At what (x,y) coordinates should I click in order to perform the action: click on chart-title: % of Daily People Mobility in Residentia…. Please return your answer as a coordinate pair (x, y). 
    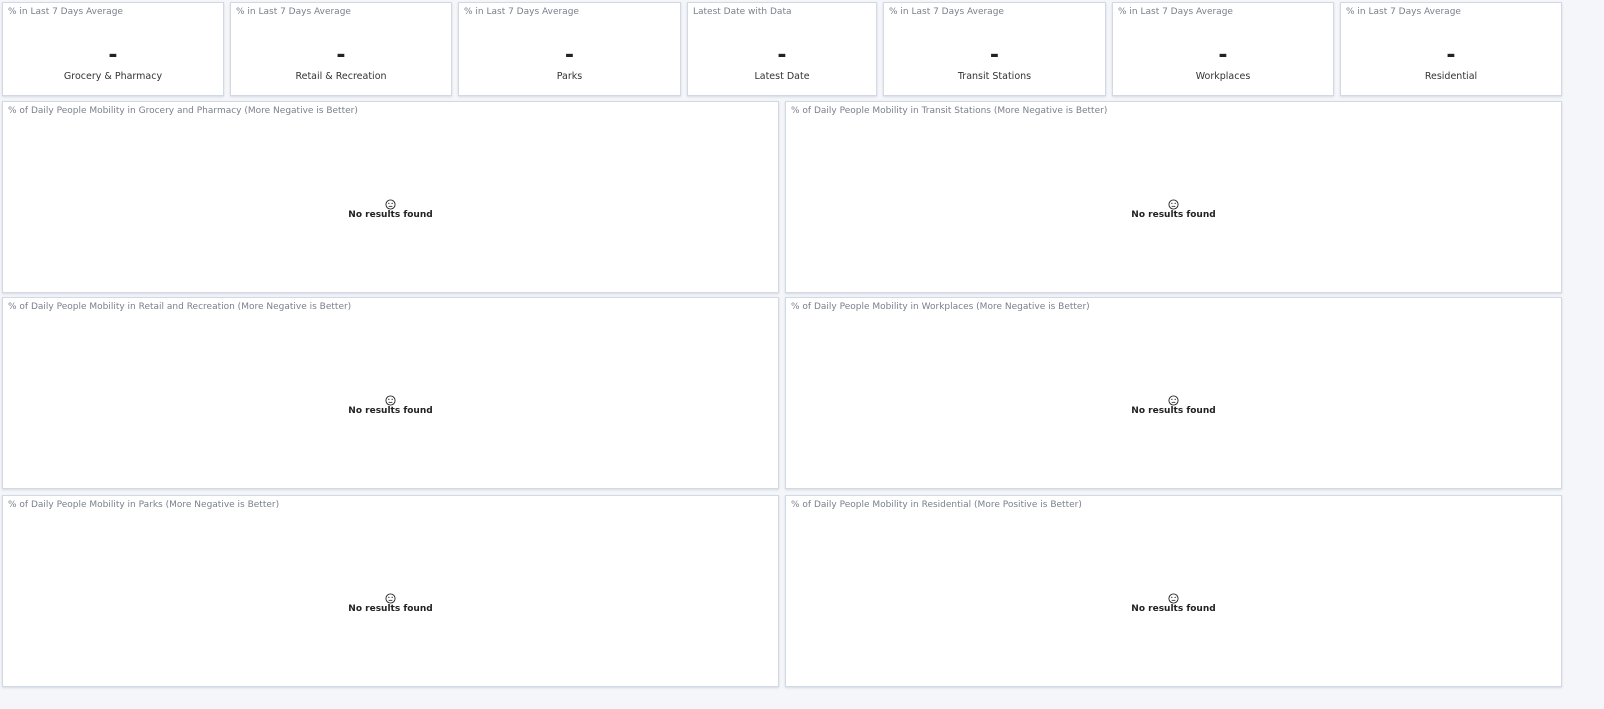
    Looking at the image, I should click on (936, 505).